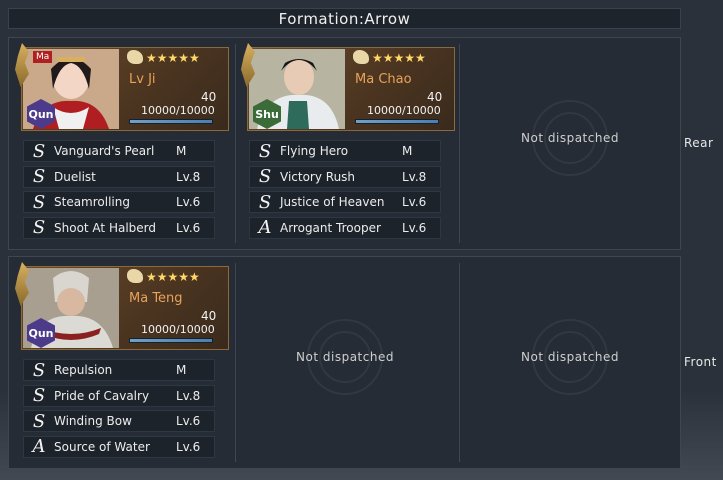 This screenshot has height=480, width=723. What do you see at coordinates (102, 446) in the screenshot?
I see `skill-name: Source of Water` at bounding box center [102, 446].